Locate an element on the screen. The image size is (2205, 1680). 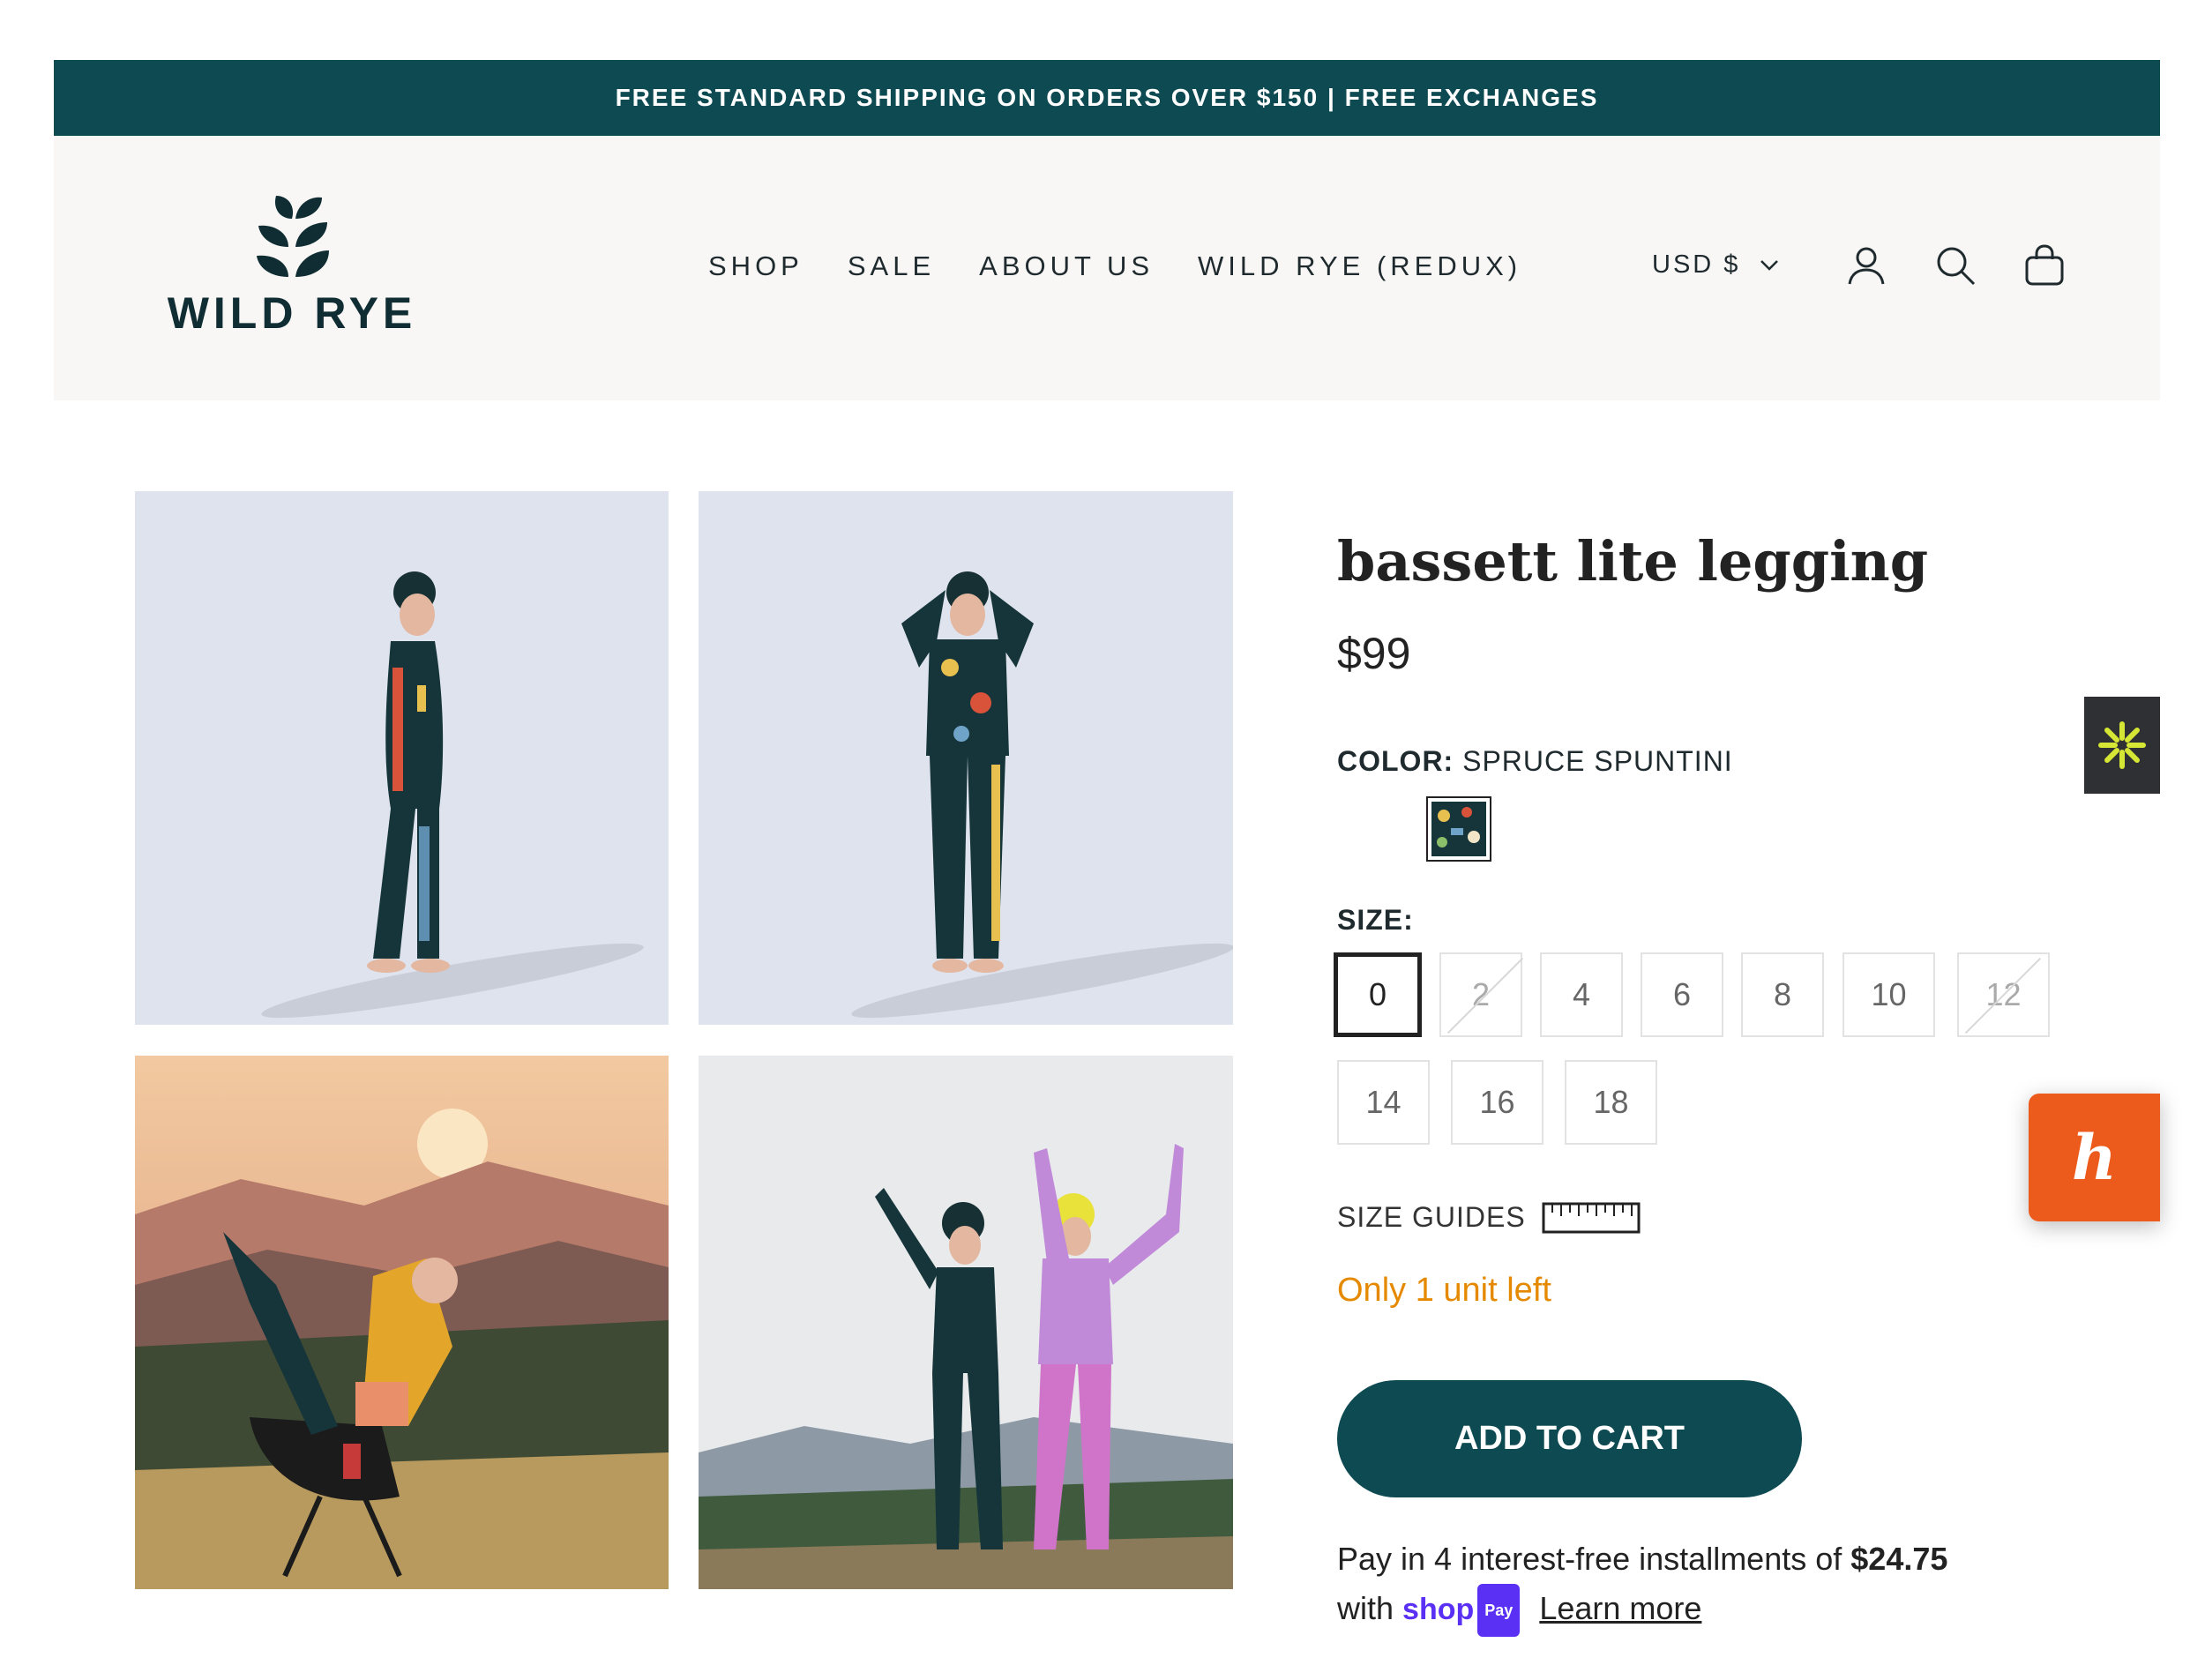
nav-sale: SALE is located at coordinates (891, 266).